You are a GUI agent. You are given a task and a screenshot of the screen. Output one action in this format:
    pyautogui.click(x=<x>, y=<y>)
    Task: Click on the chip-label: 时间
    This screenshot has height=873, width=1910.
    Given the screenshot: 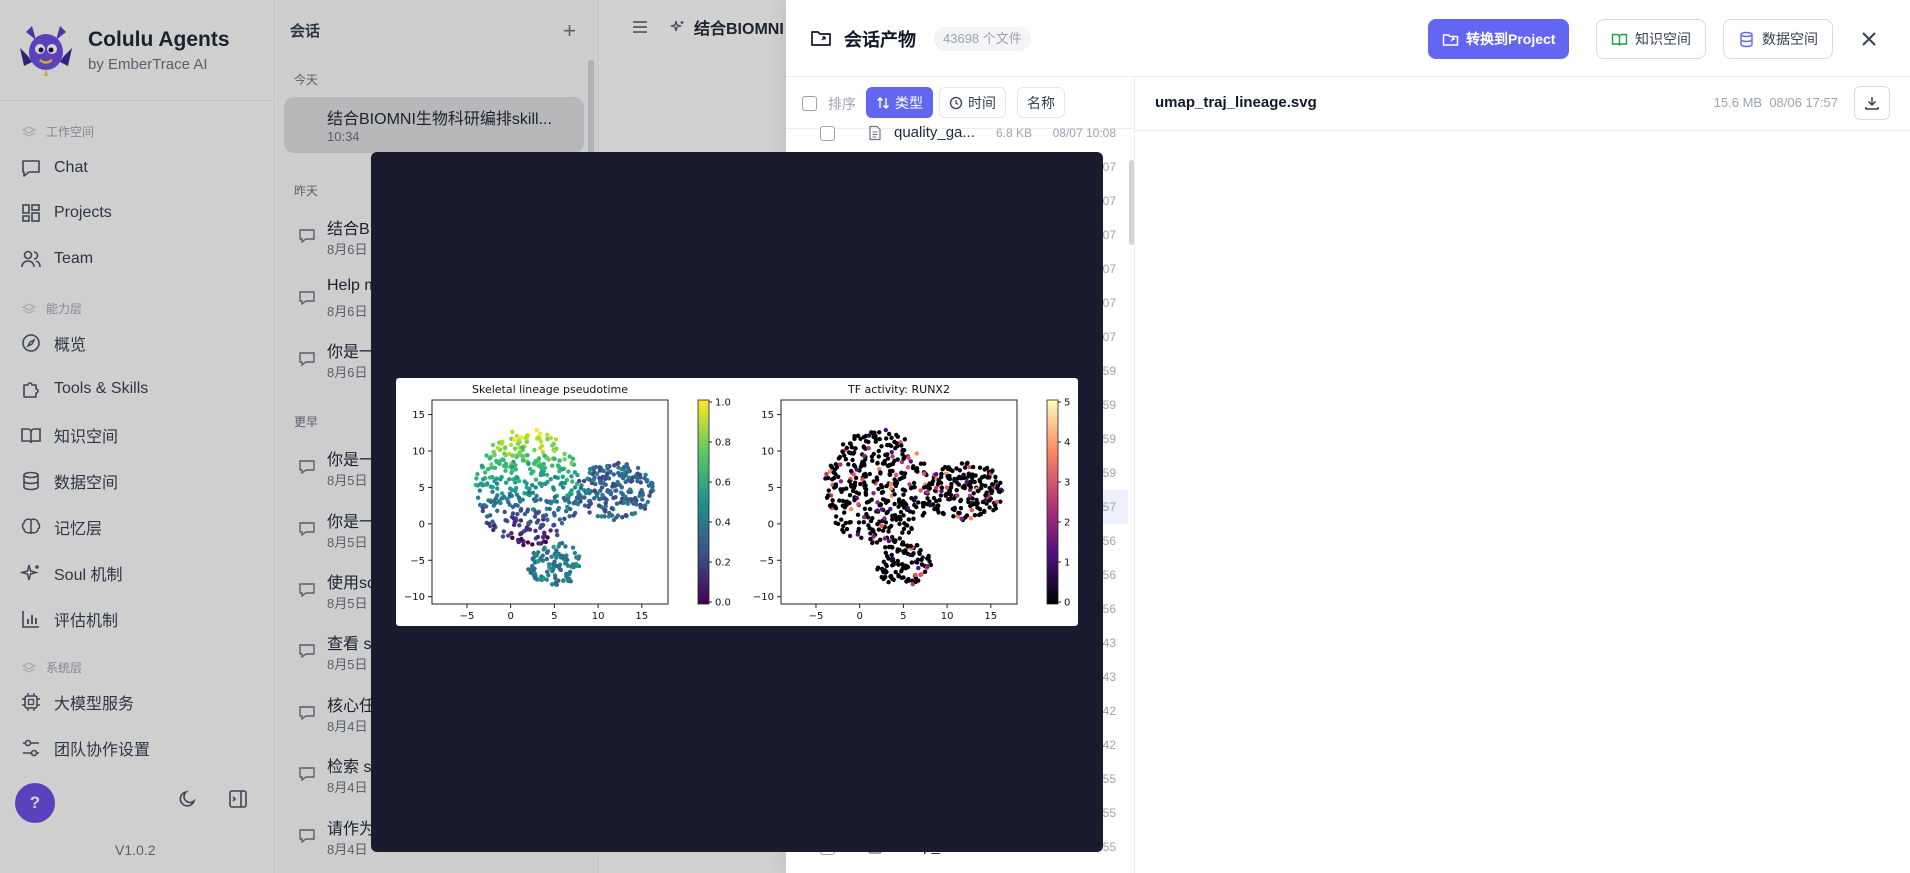 What is the action you would take?
    pyautogui.click(x=982, y=102)
    